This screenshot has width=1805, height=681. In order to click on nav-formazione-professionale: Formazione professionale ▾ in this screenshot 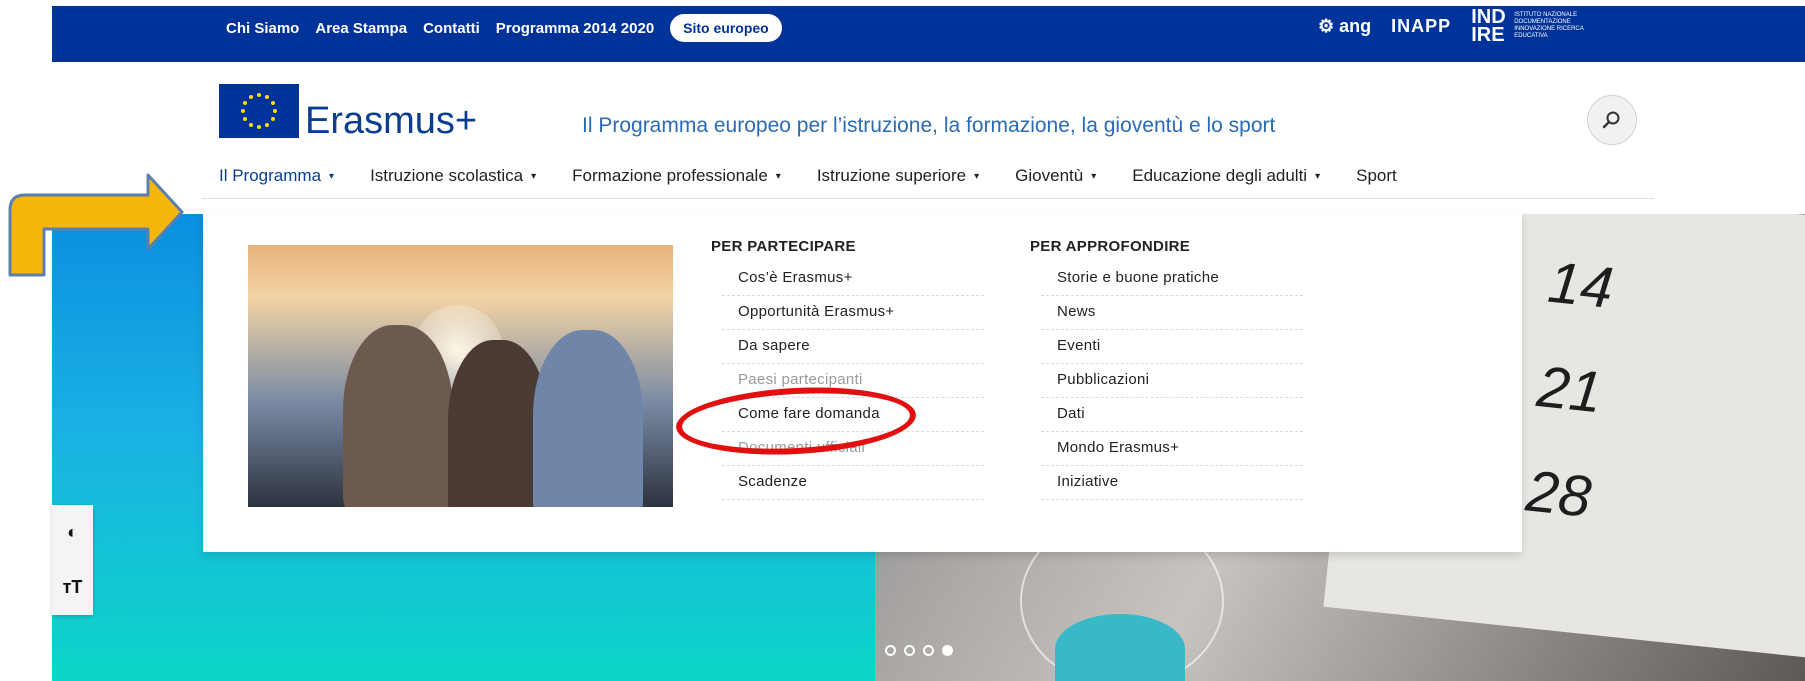, I will do `click(676, 180)`.